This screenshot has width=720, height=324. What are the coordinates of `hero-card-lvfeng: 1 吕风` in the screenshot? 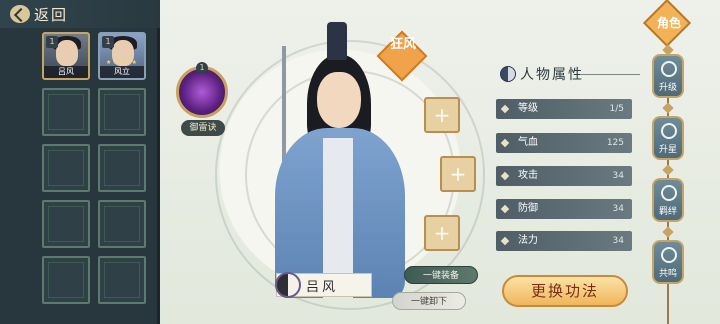 It's located at (66, 56).